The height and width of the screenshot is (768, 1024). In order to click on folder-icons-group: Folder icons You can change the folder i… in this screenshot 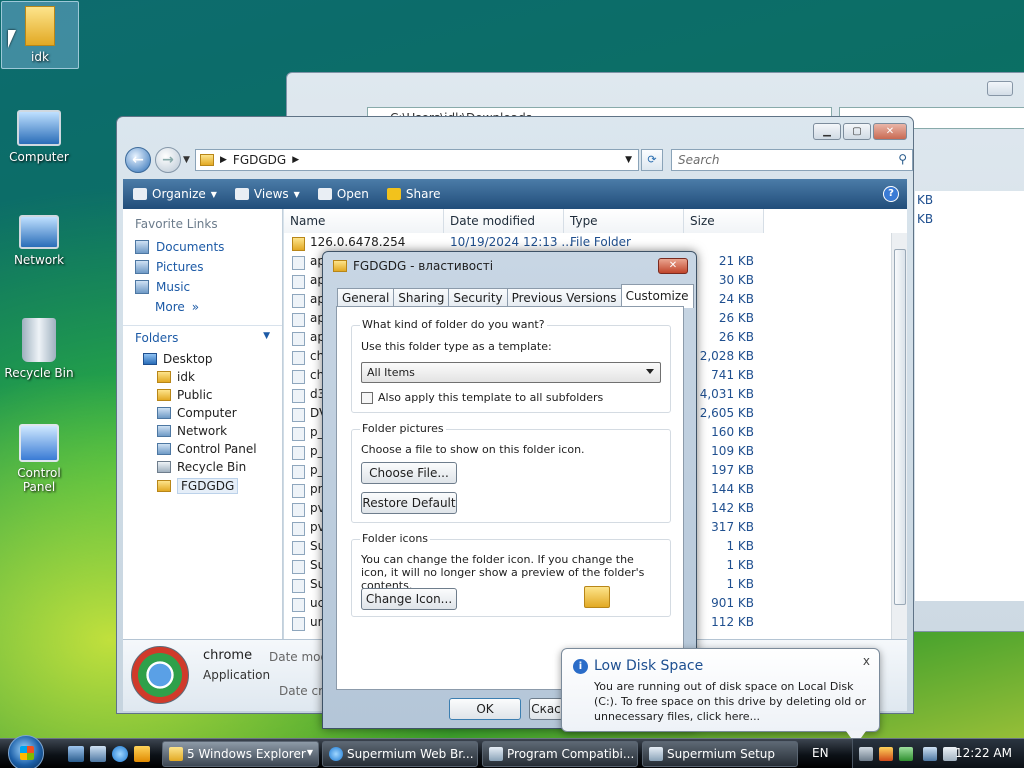, I will do `click(511, 574)`.